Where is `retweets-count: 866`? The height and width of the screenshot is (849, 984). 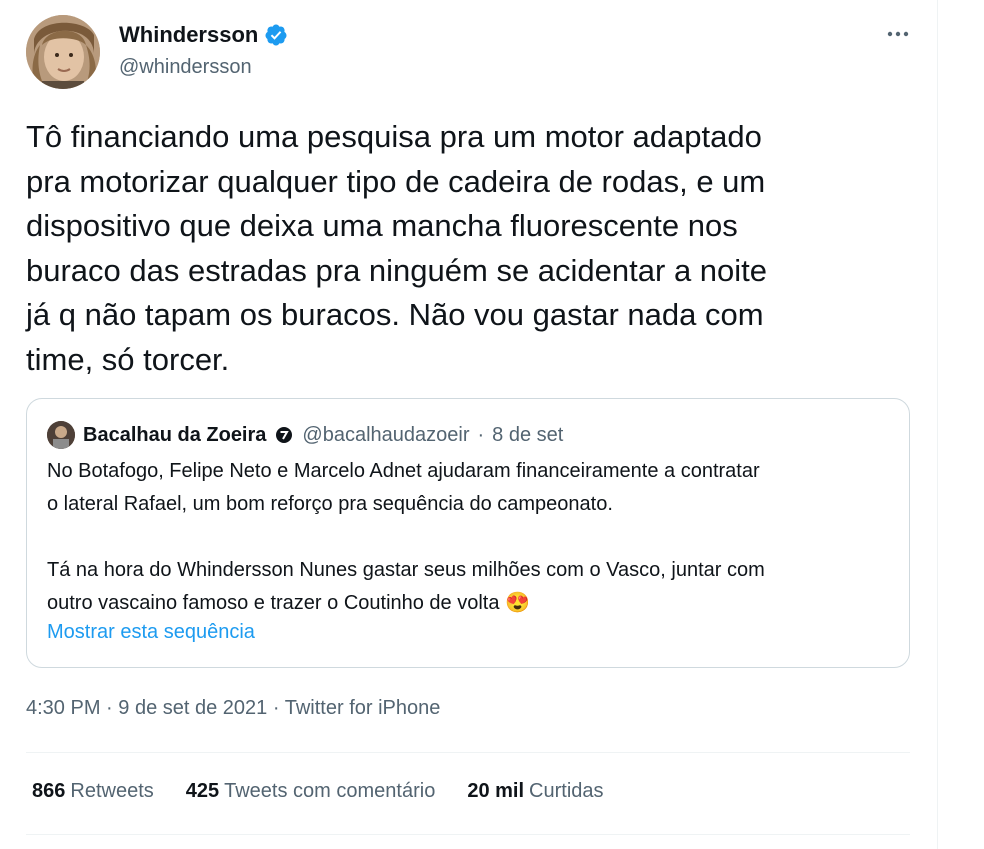 retweets-count: 866 is located at coordinates (49, 791).